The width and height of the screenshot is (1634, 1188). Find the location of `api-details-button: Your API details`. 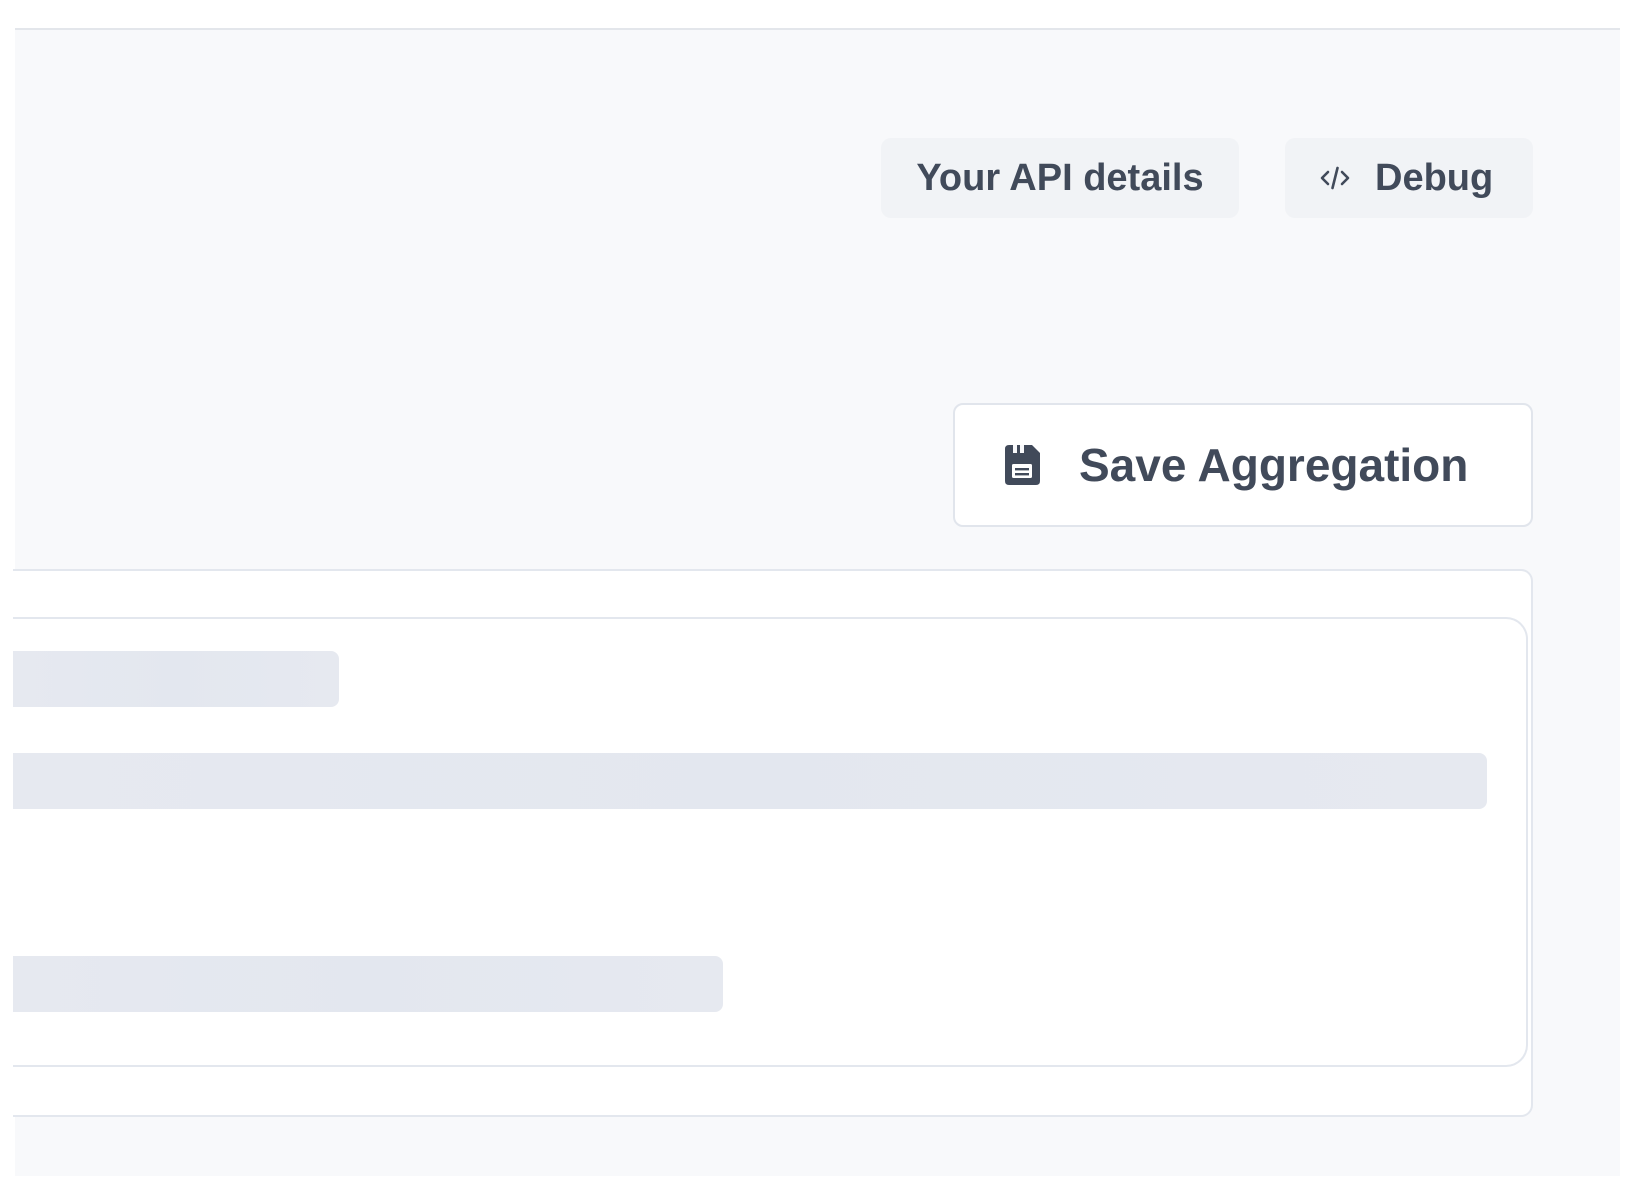

api-details-button: Your API details is located at coordinates (1060, 178).